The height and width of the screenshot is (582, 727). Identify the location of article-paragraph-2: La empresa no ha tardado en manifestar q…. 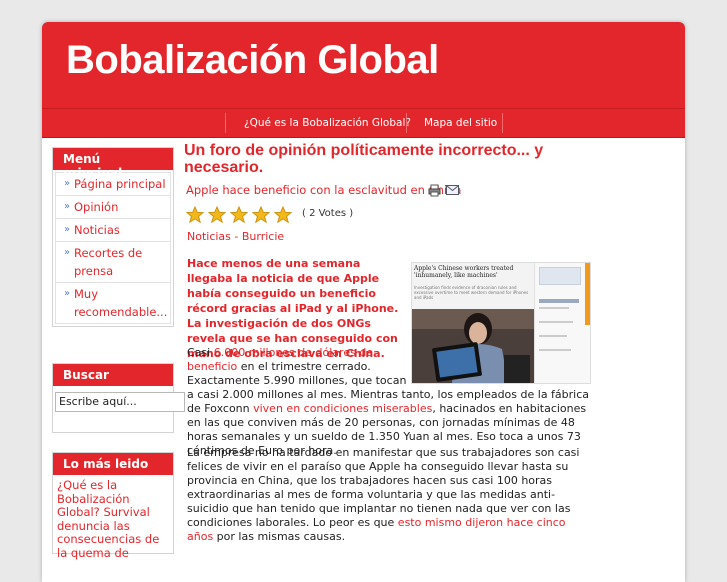
(388, 495).